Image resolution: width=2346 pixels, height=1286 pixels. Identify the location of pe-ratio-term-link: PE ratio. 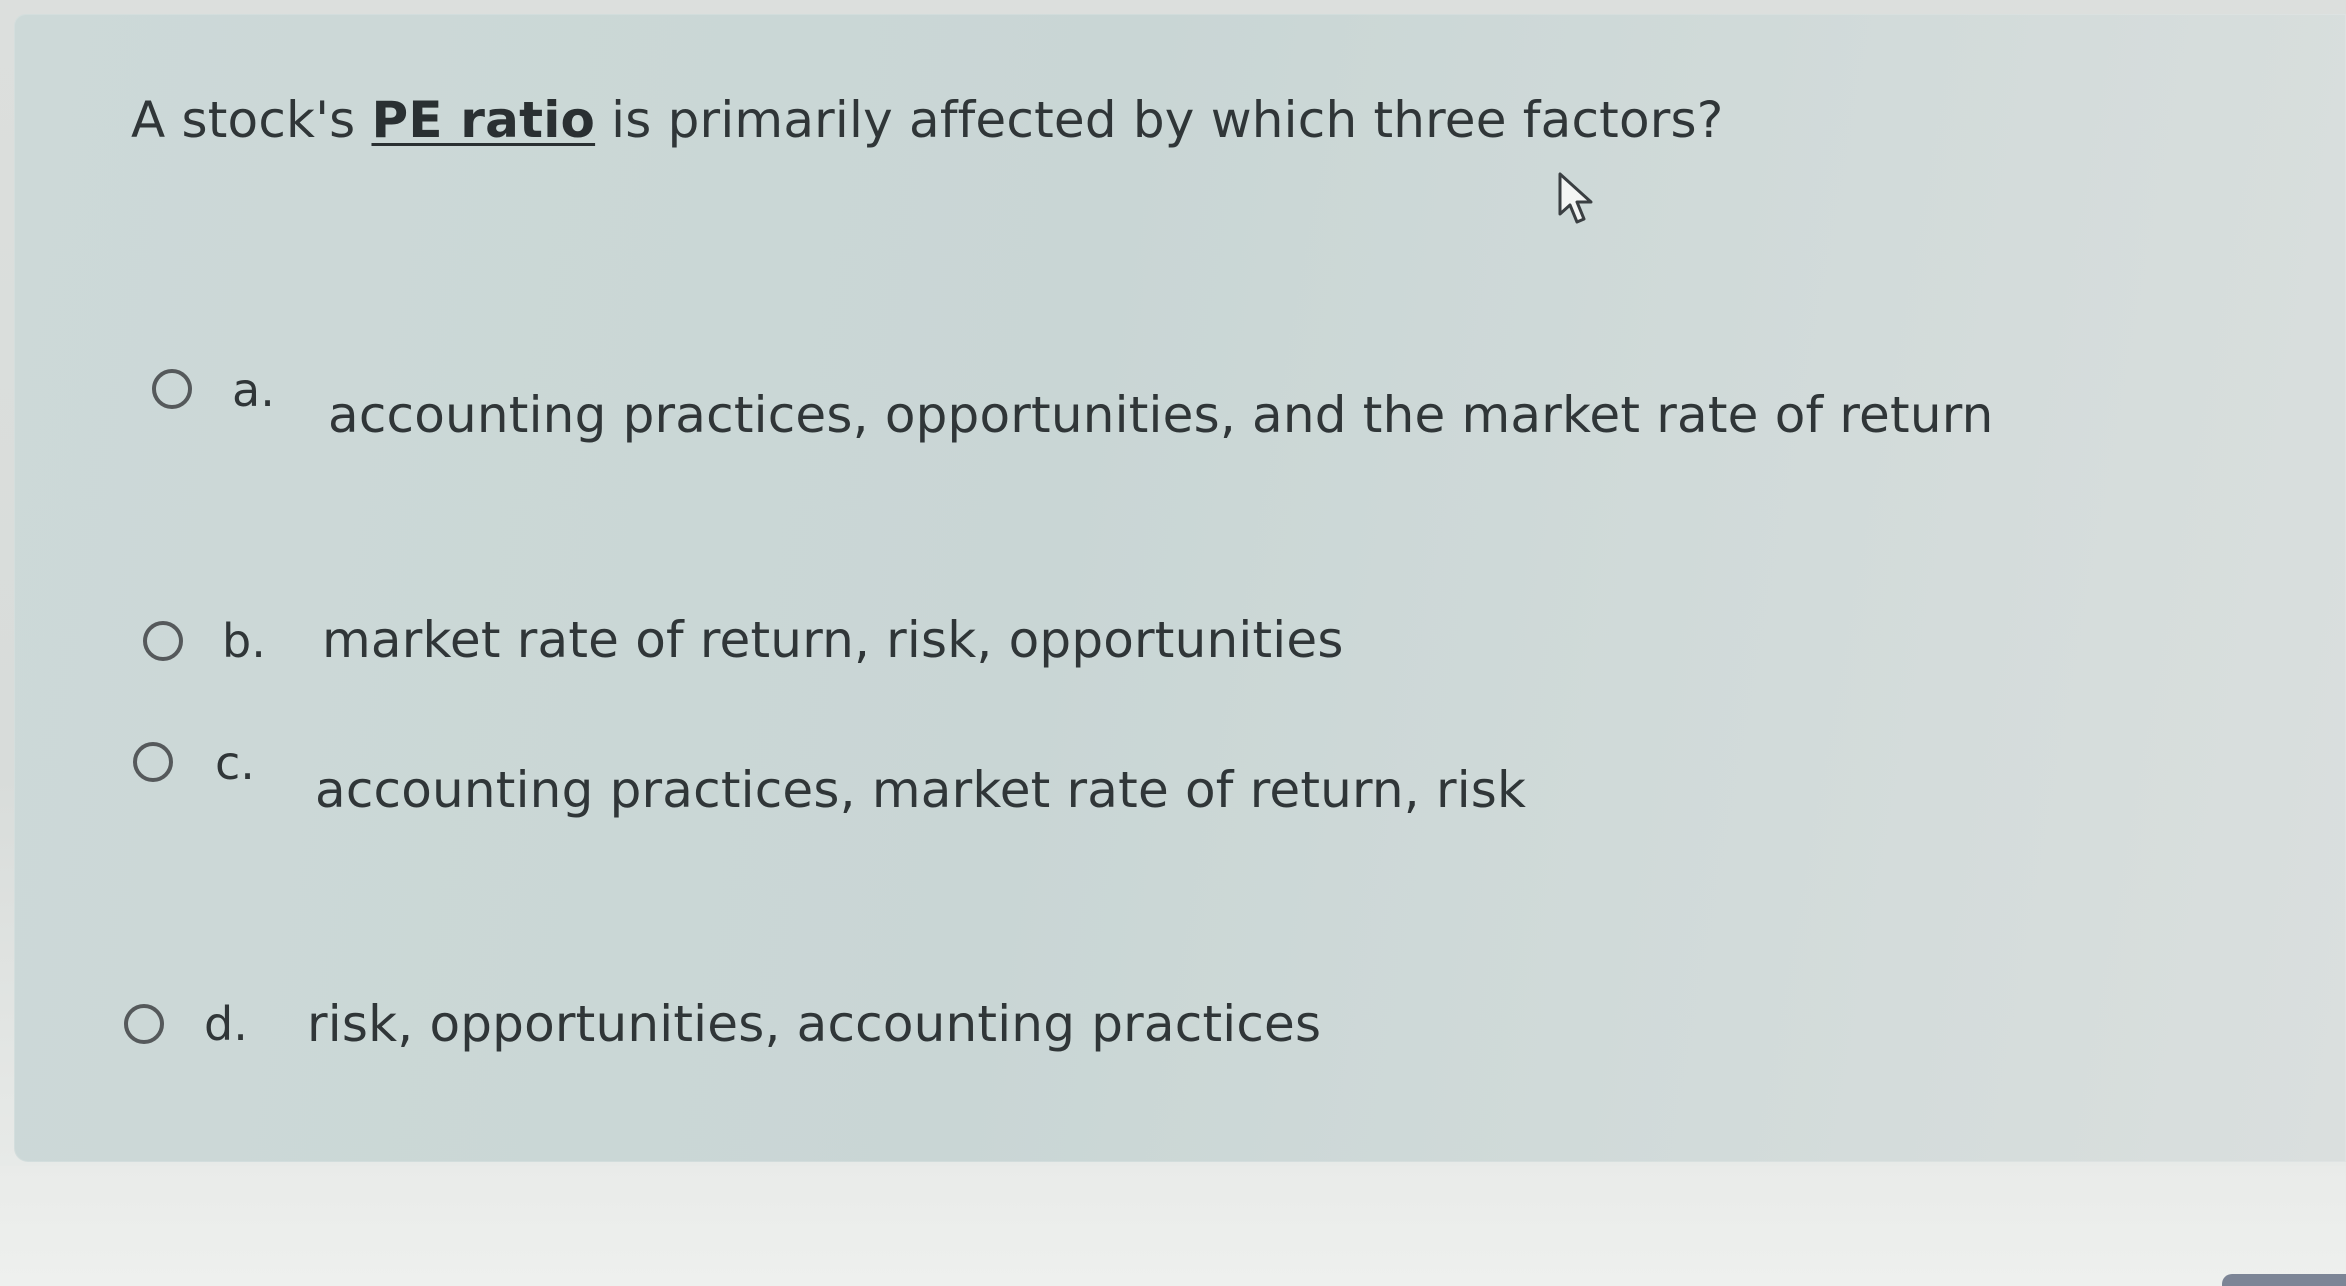
(483, 120).